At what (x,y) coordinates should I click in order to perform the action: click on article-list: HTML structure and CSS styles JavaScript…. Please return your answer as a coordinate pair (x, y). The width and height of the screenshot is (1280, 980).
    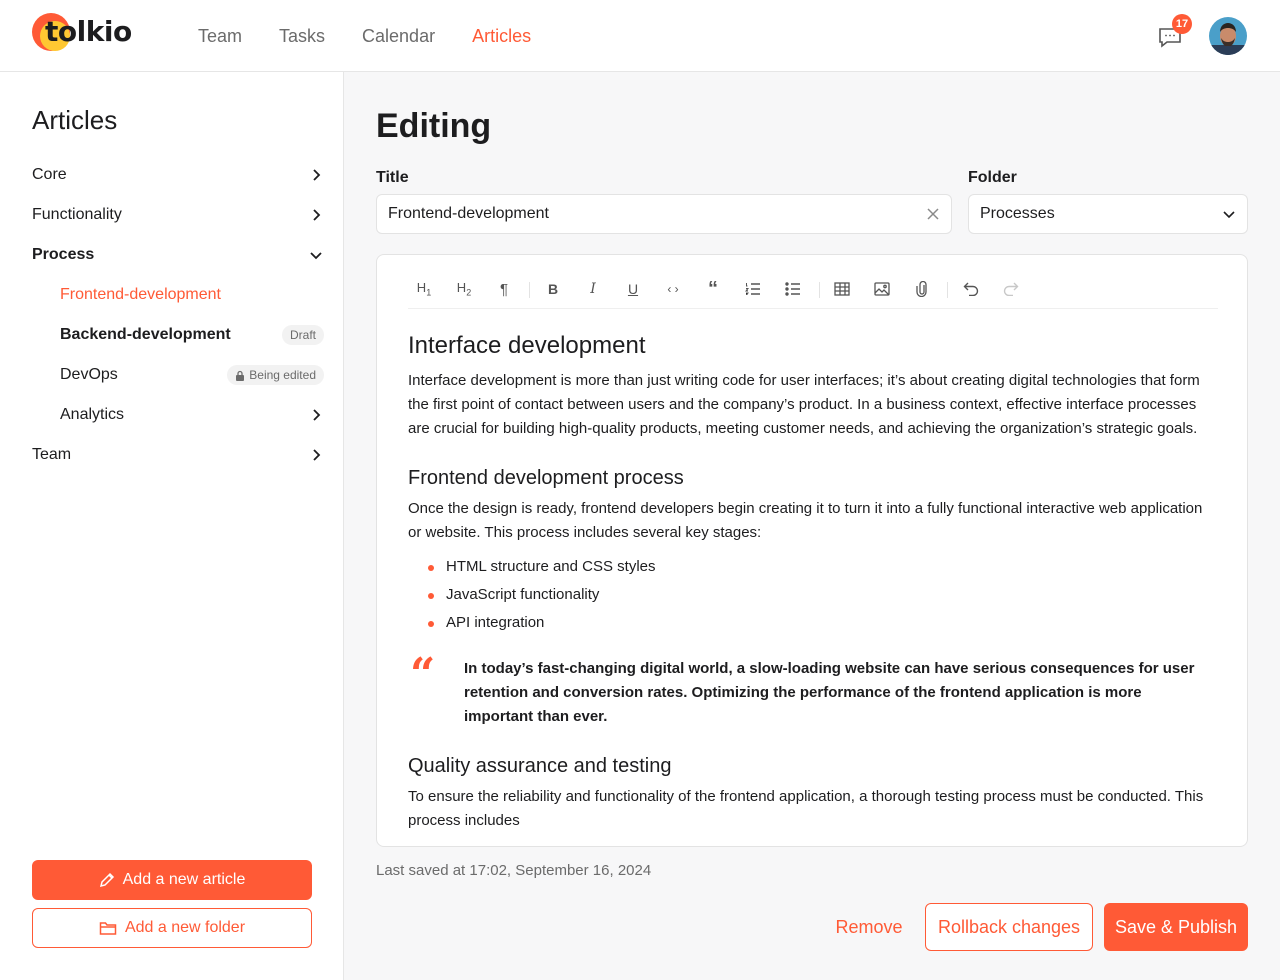
    Looking at the image, I should click on (817, 595).